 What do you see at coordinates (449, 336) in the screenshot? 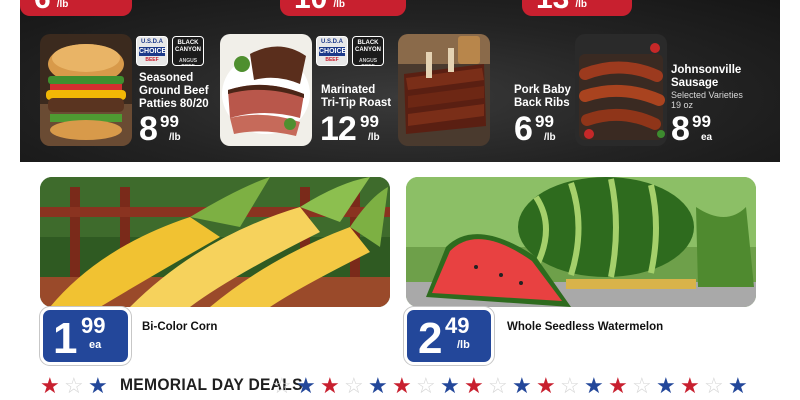
I see `watermelon-price-box: 2 49 /lb` at bounding box center [449, 336].